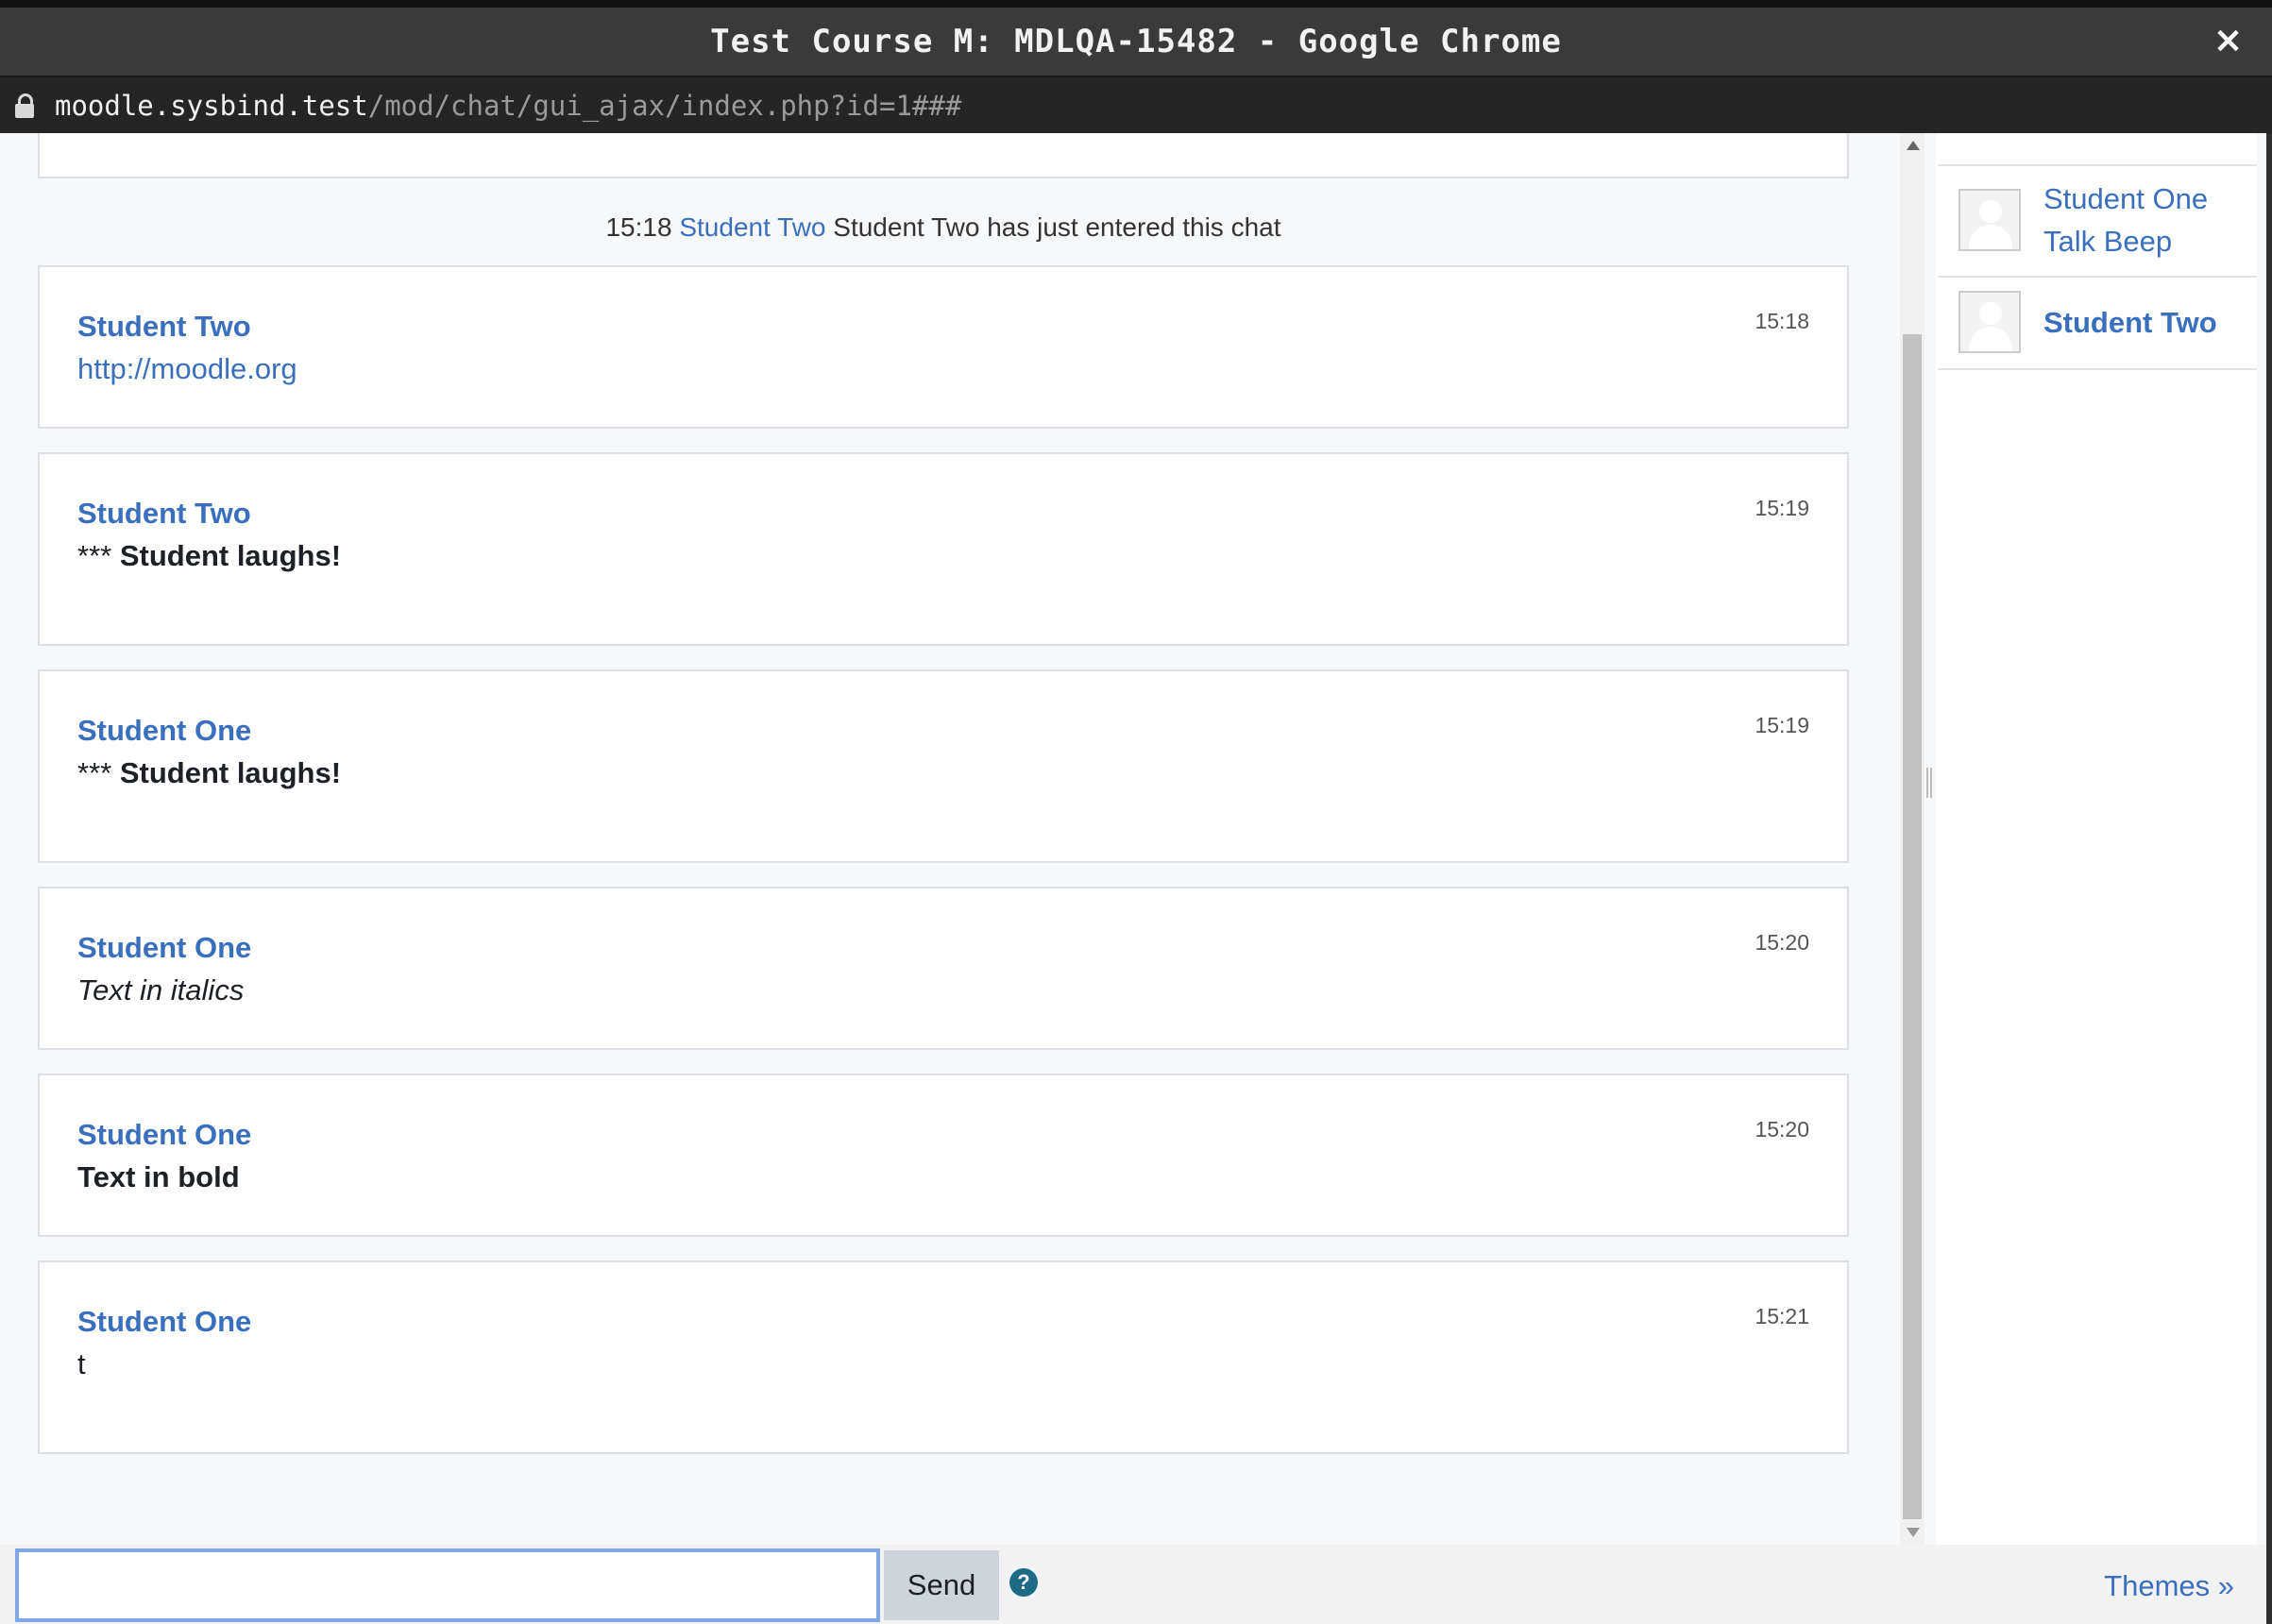 This screenshot has height=1624, width=2272. Describe the element at coordinates (1913, 145) in the screenshot. I see `scroll-up-arrow-icon` at that location.